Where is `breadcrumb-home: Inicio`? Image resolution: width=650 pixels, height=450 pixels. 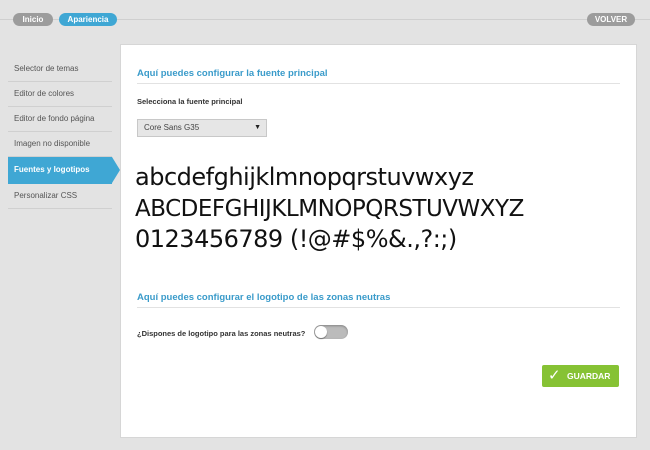 breadcrumb-home: Inicio is located at coordinates (33, 19).